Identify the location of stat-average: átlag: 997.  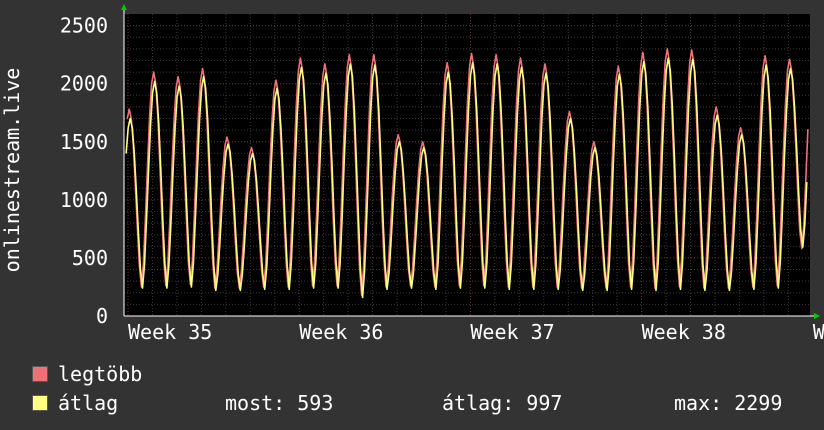
(502, 403).